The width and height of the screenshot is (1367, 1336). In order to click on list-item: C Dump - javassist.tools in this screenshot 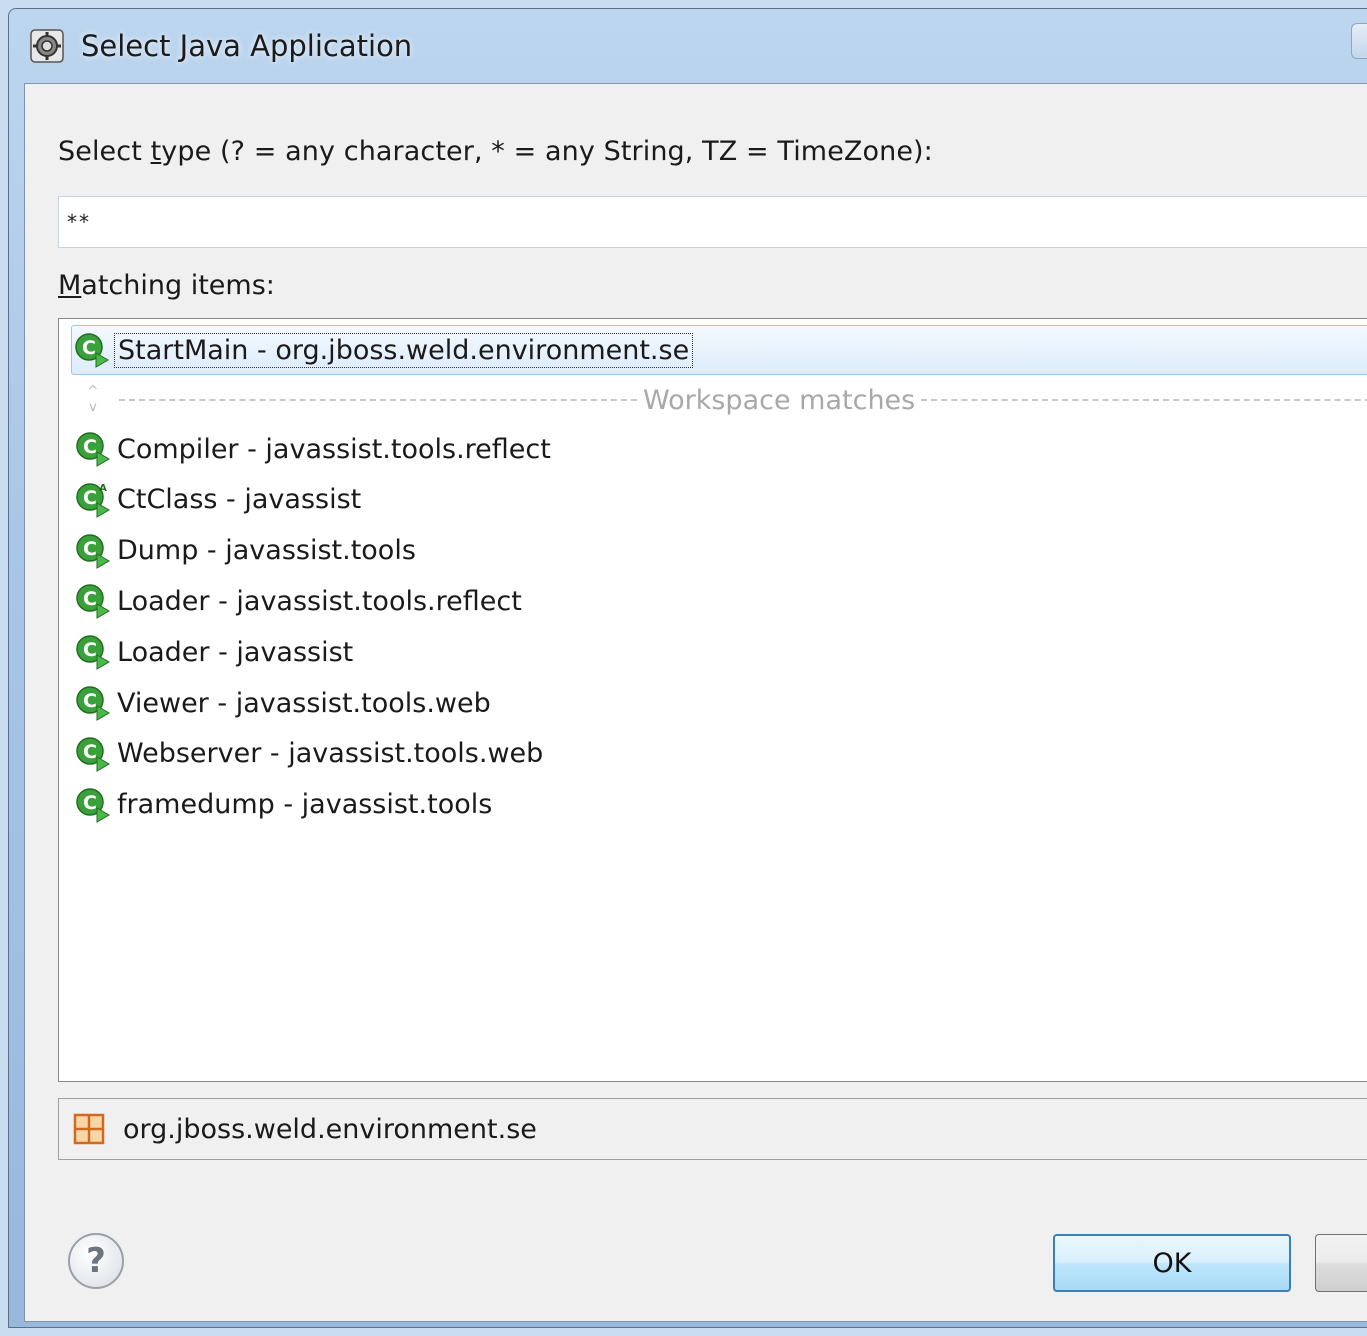, I will do `click(720, 551)`.